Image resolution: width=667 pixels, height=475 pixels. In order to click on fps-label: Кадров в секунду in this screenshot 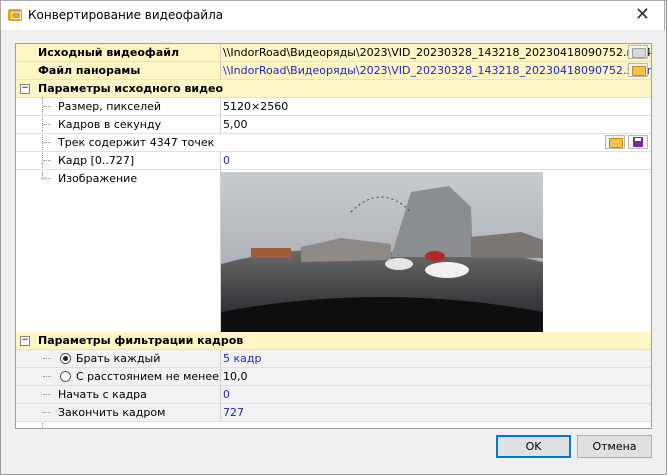, I will do `click(118, 124)`.